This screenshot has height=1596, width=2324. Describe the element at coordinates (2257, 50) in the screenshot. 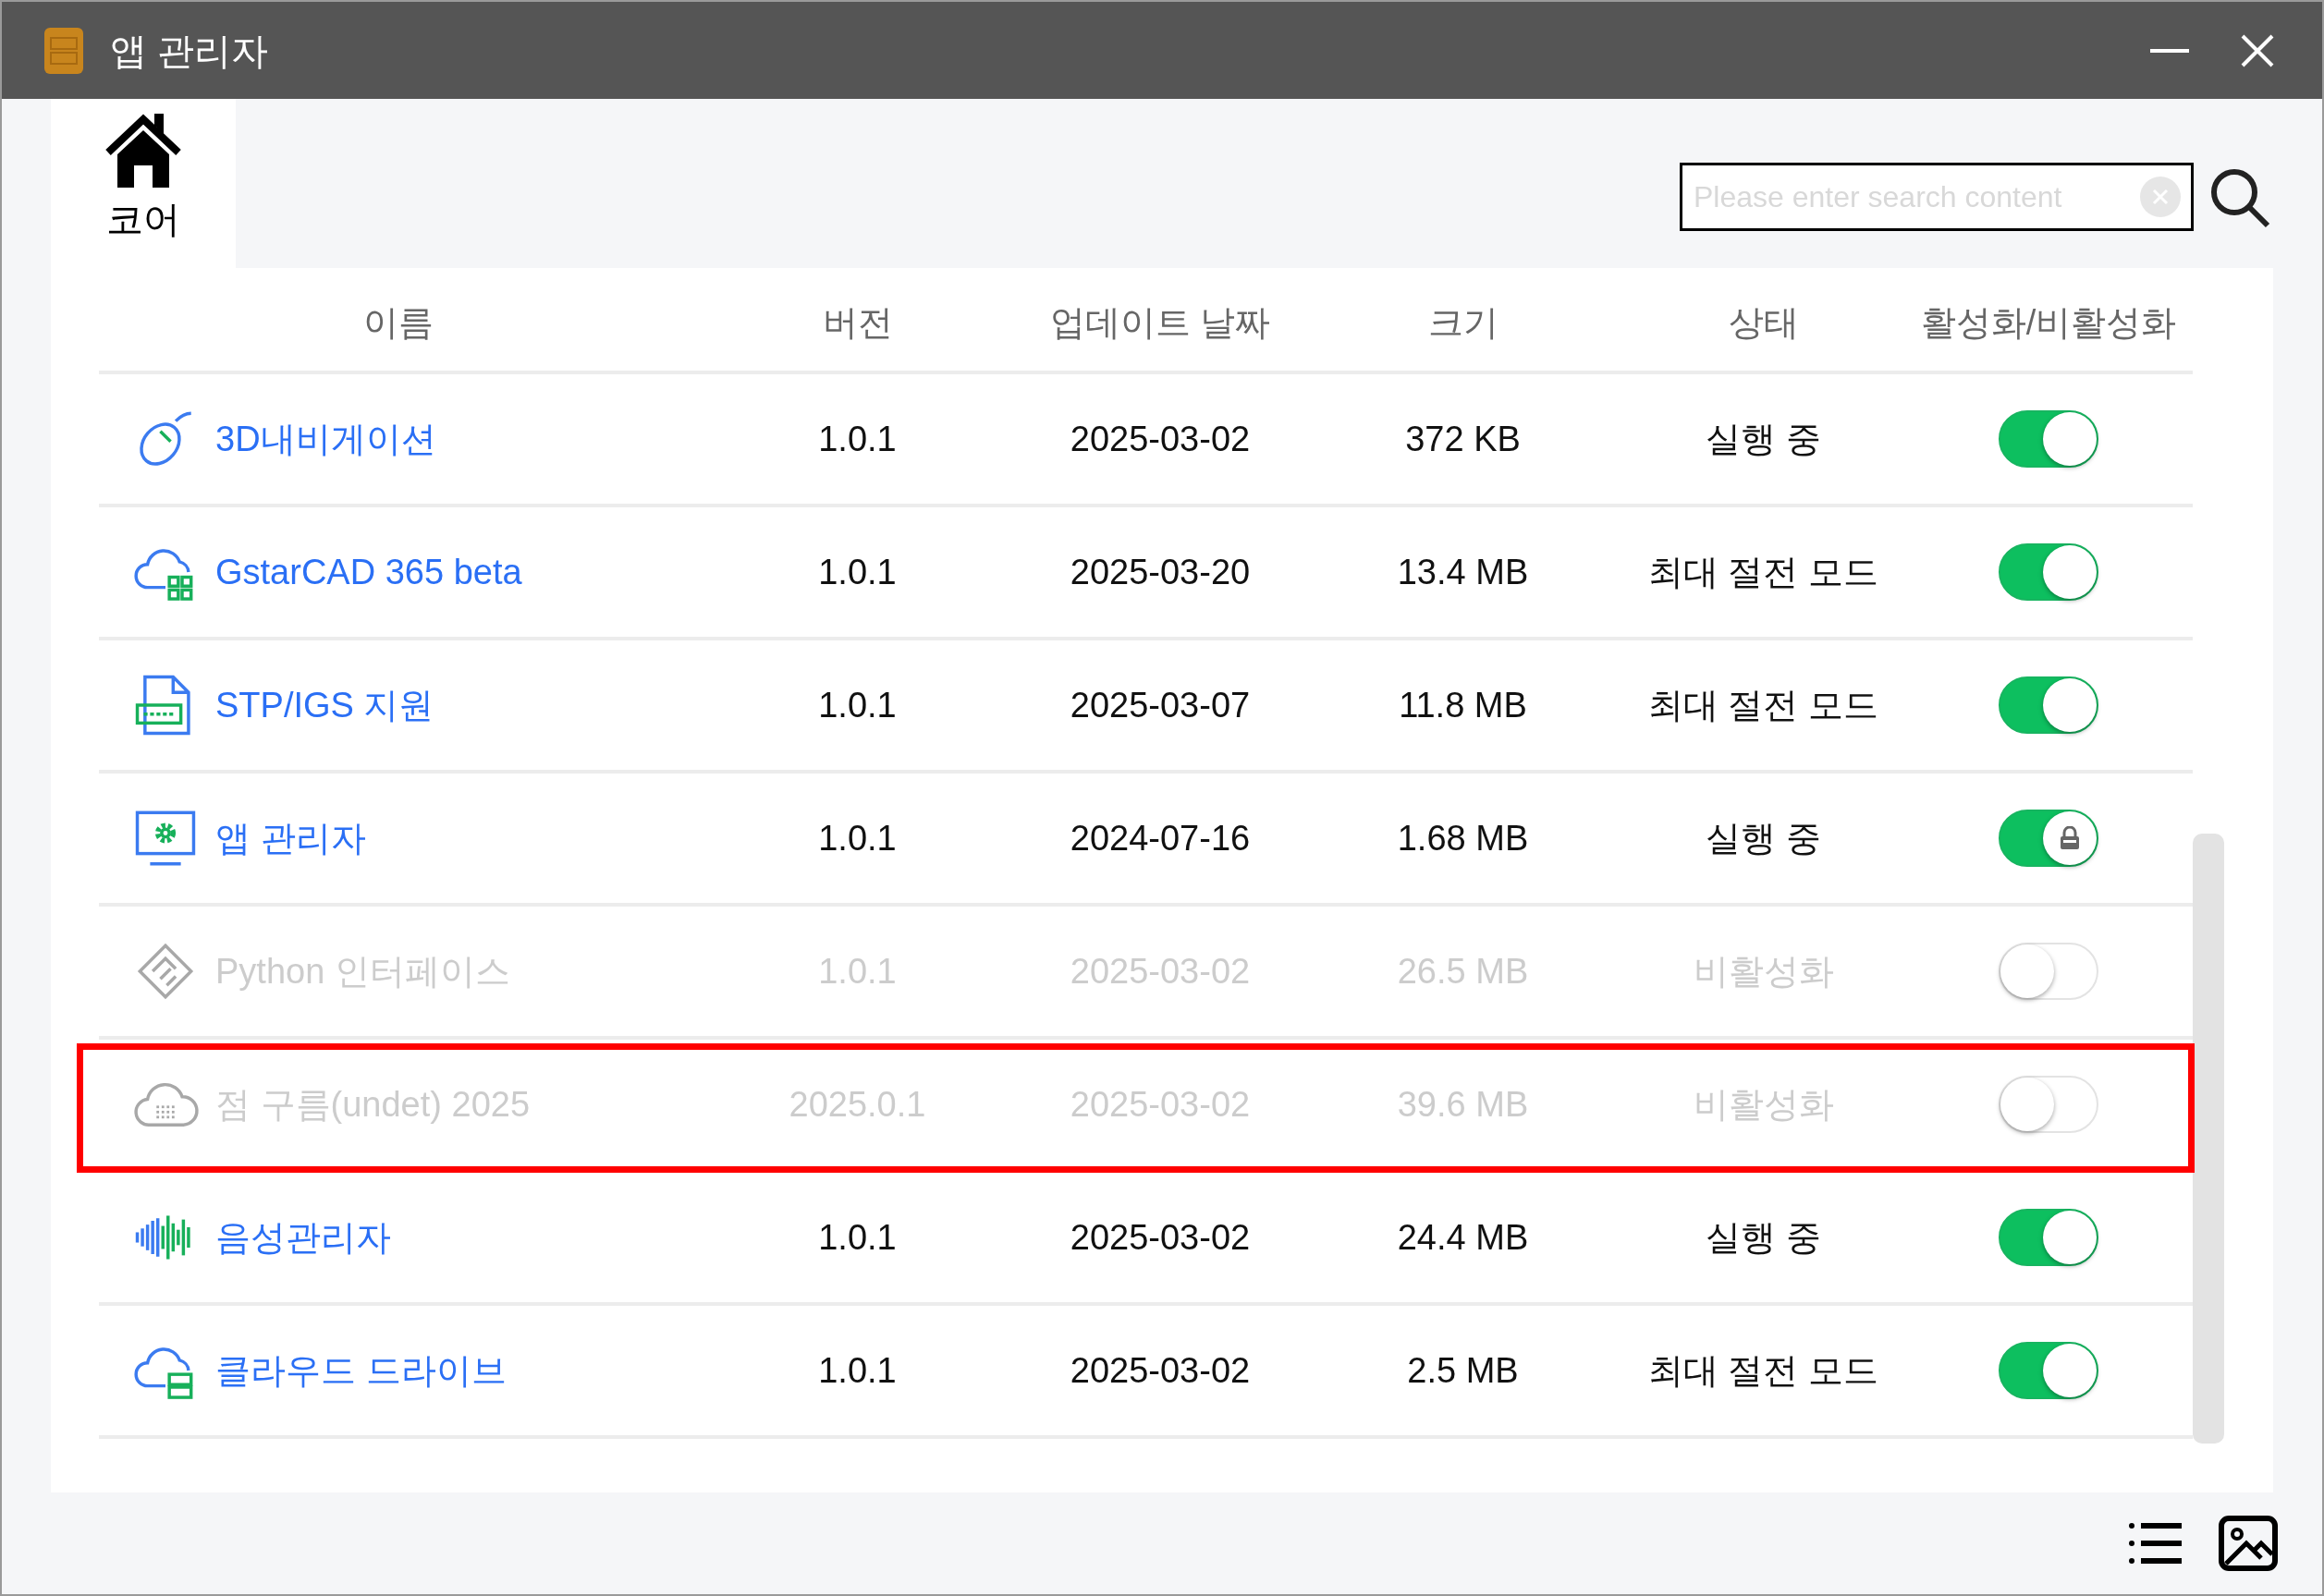

I see `close-icon` at that location.